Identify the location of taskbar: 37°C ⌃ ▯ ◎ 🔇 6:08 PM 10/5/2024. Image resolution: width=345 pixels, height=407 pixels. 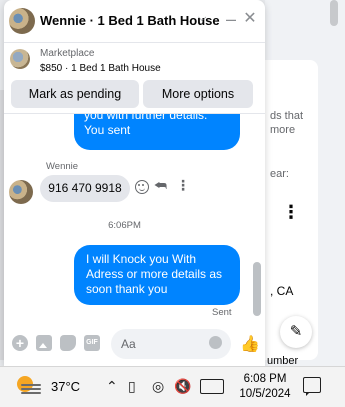
(172, 386).